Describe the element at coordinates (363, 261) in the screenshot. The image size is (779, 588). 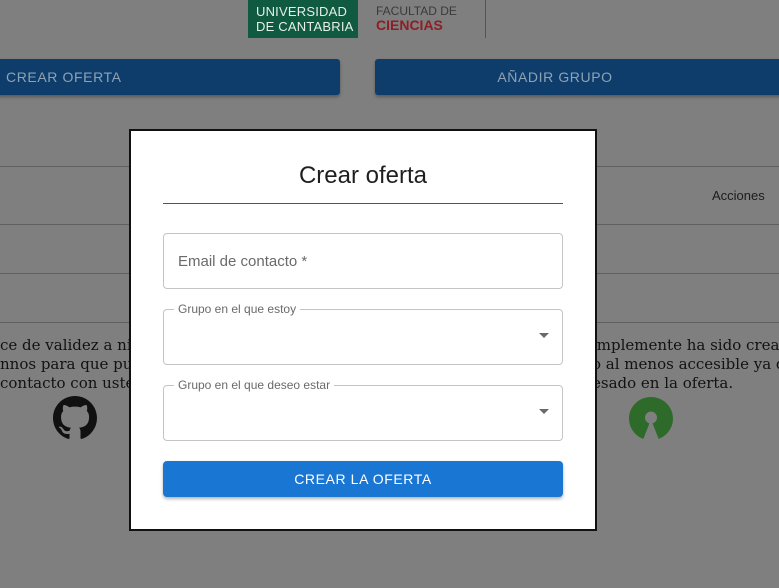
I see `email-field: Email de contacto *` at that location.